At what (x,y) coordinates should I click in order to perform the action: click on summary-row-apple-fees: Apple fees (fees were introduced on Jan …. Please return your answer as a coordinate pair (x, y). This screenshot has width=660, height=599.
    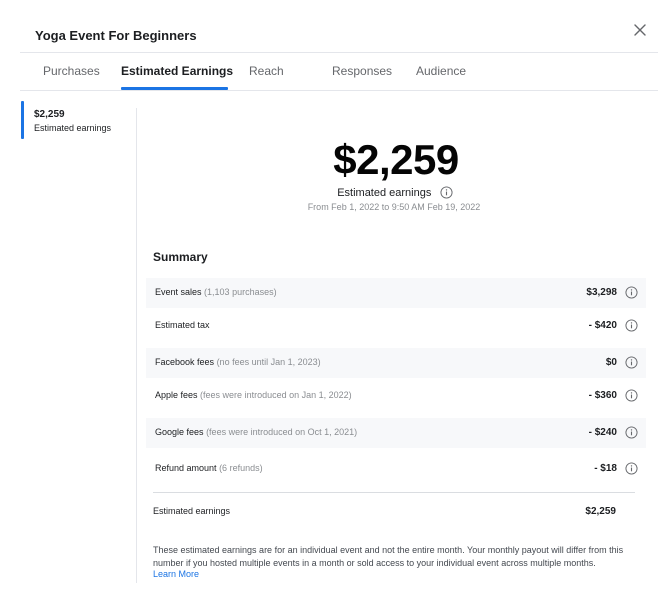
    Looking at the image, I should click on (396, 396).